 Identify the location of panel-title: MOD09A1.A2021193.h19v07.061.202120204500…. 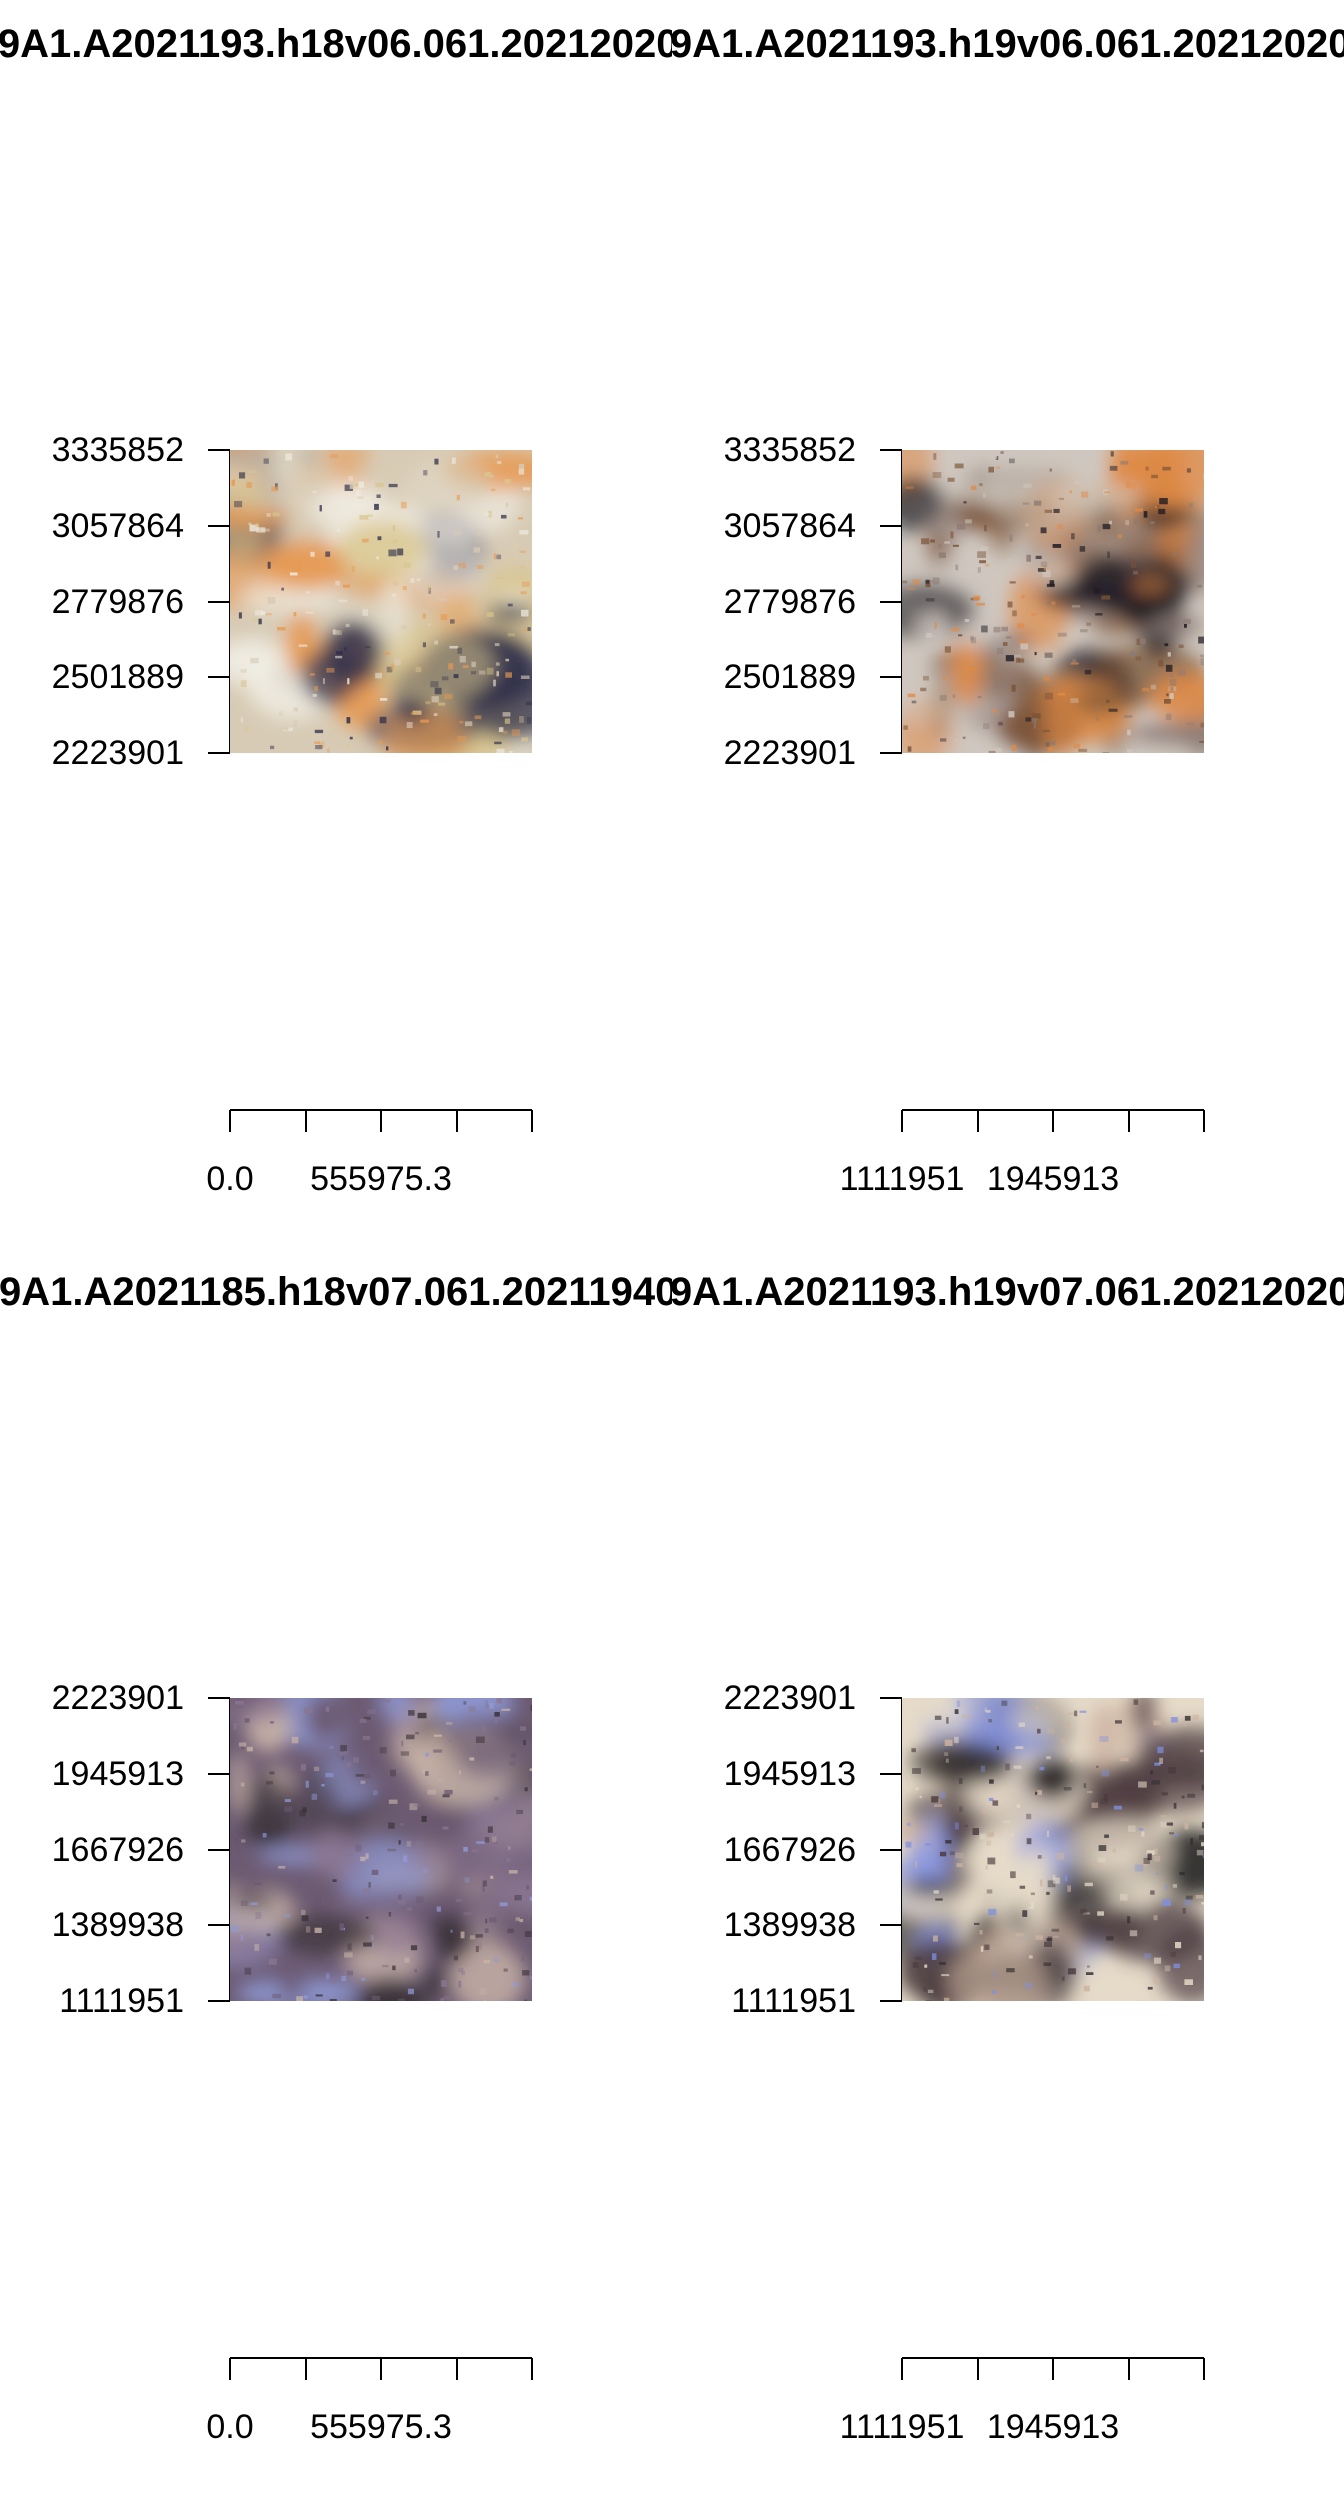
(1008, 1292).